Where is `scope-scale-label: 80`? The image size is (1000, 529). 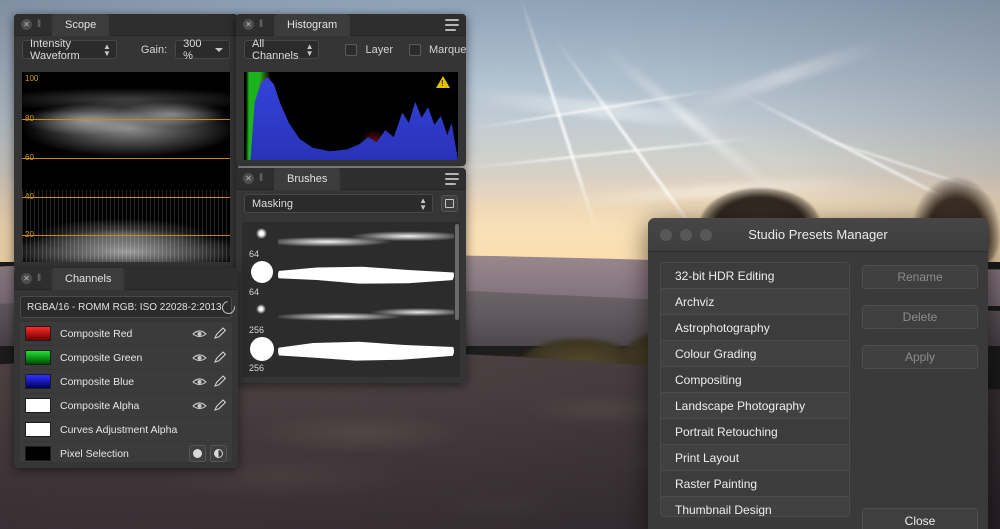 scope-scale-label: 80 is located at coordinates (29, 118).